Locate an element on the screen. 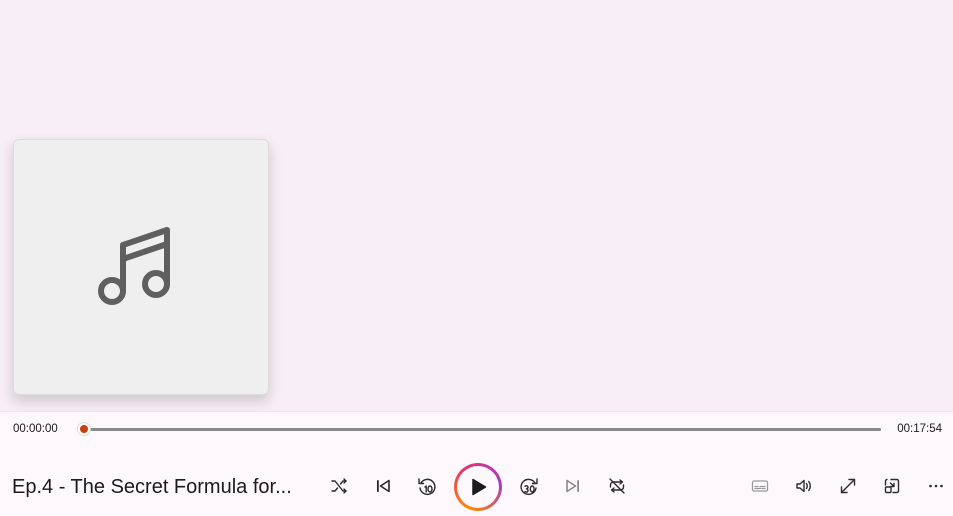  rewind-button is located at coordinates (427, 486).